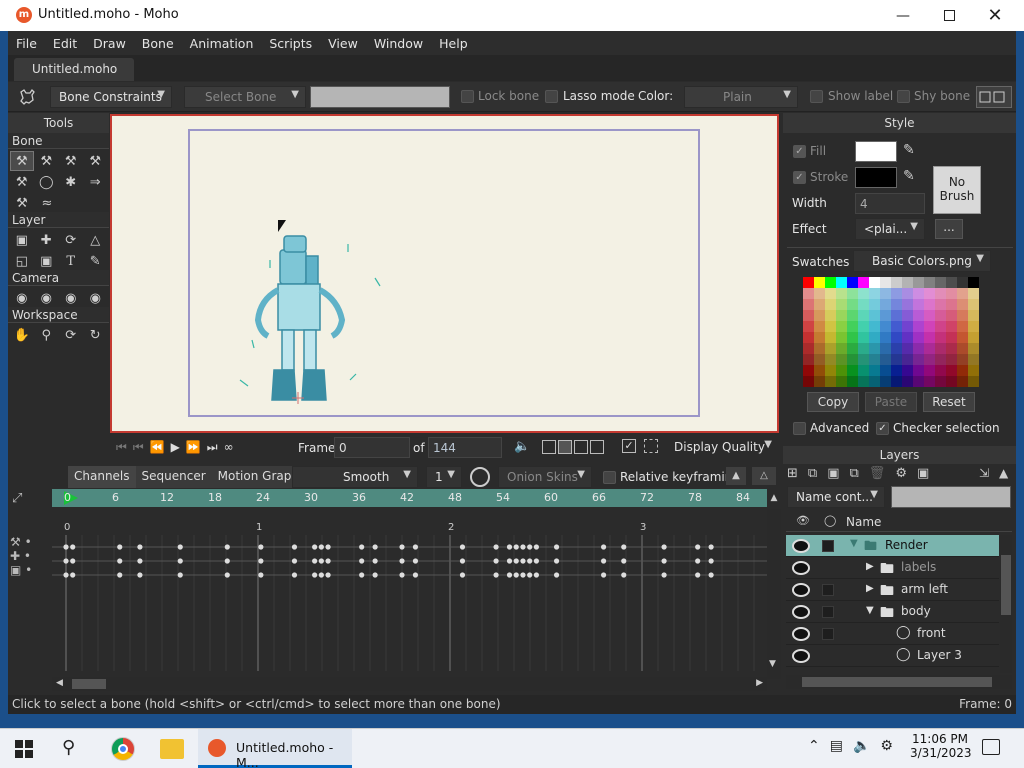 This screenshot has width=1024, height=768. Describe the element at coordinates (892, 634) in the screenshot. I see `layer-row-front: ◯ front` at that location.